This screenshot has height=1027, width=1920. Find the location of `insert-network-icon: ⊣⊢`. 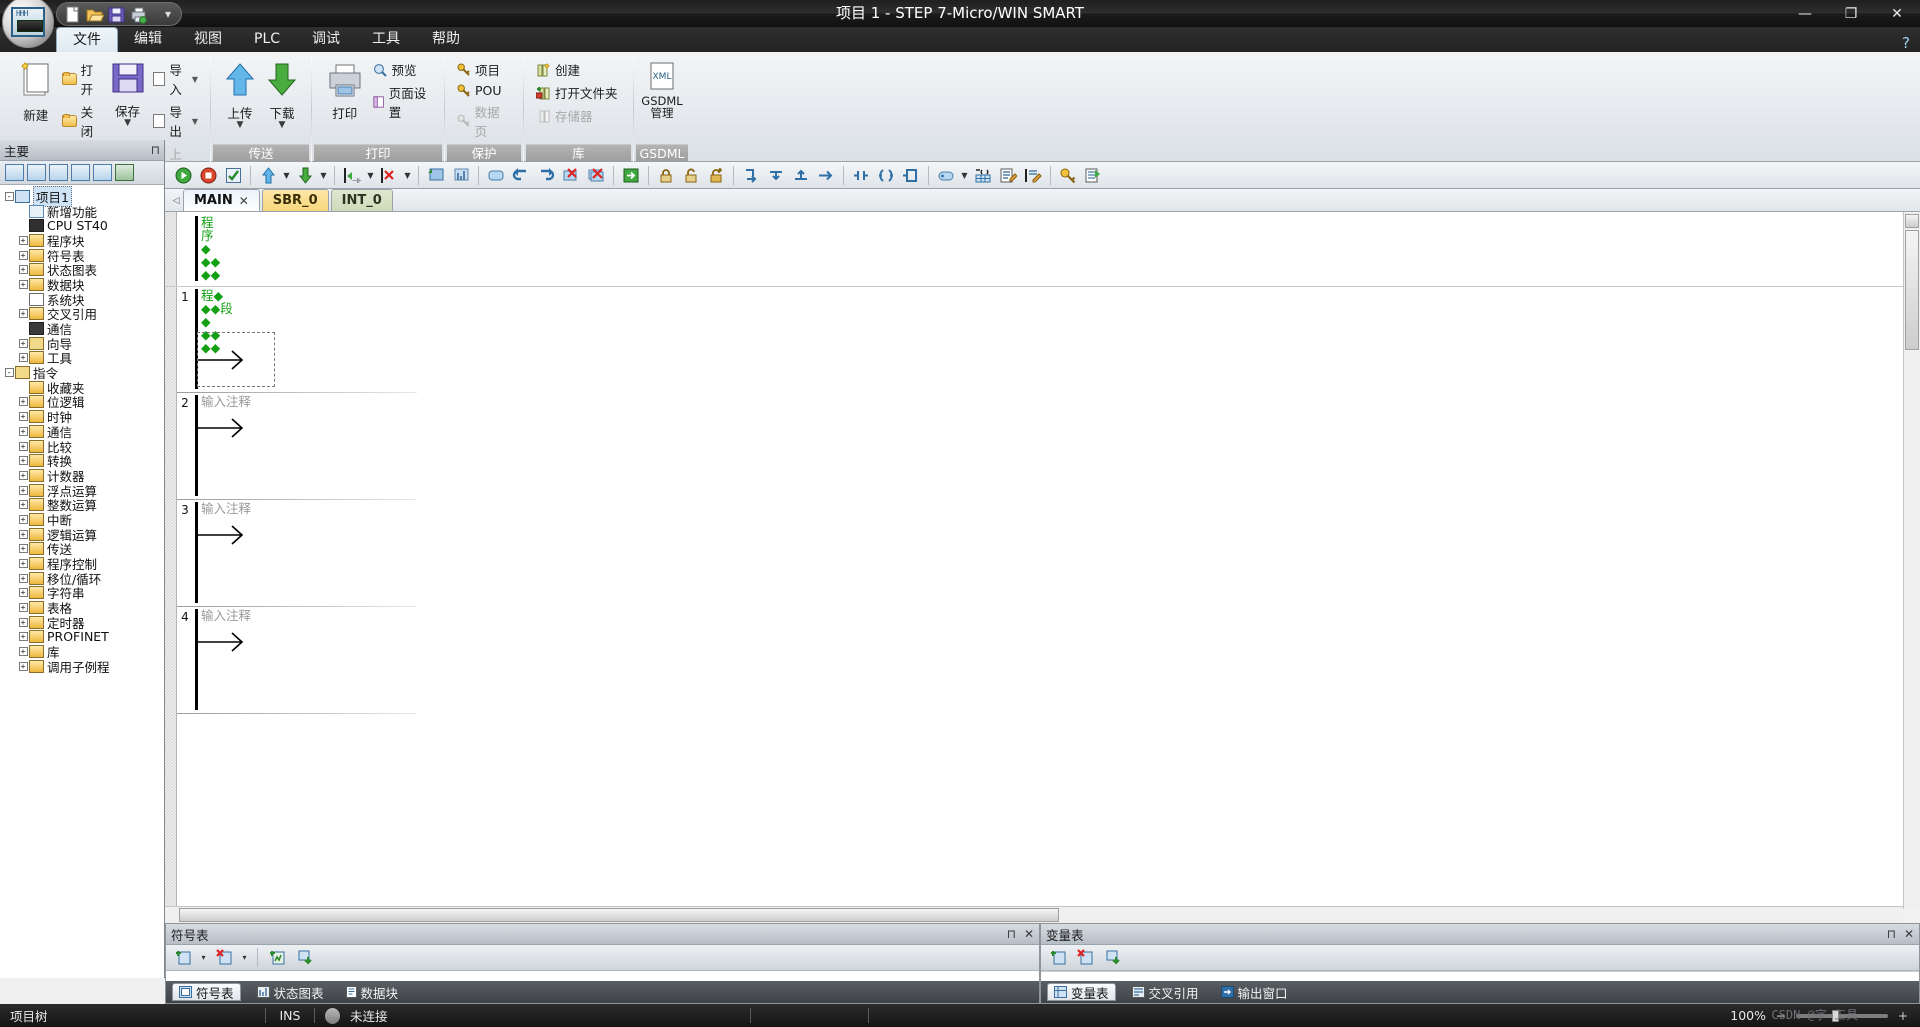

insert-network-icon: ⊣⊢ is located at coordinates (352, 175).